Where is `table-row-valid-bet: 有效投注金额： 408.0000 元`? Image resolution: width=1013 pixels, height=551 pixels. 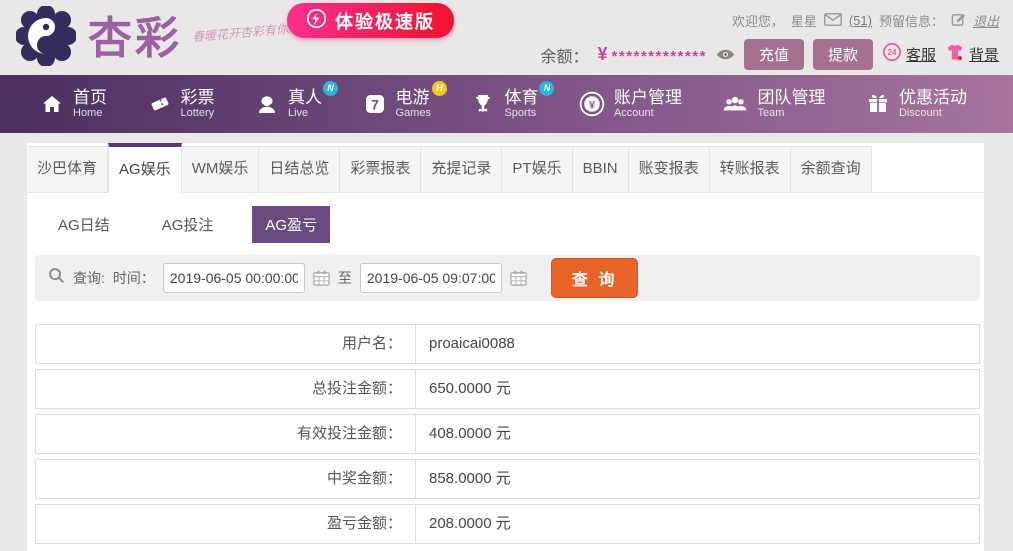
table-row-valid-bet: 有效投注金额： 408.0000 元 is located at coordinates (507, 434).